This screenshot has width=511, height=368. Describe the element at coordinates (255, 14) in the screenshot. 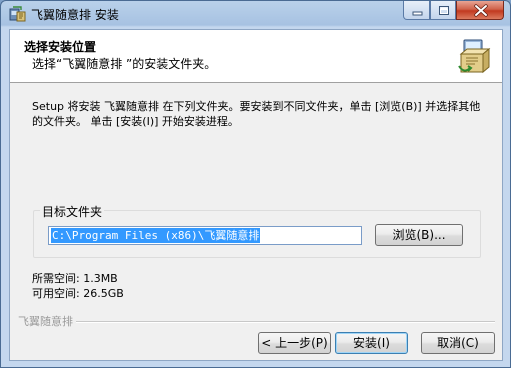

I see `title-bar: 飞翼随意排 安装` at that location.